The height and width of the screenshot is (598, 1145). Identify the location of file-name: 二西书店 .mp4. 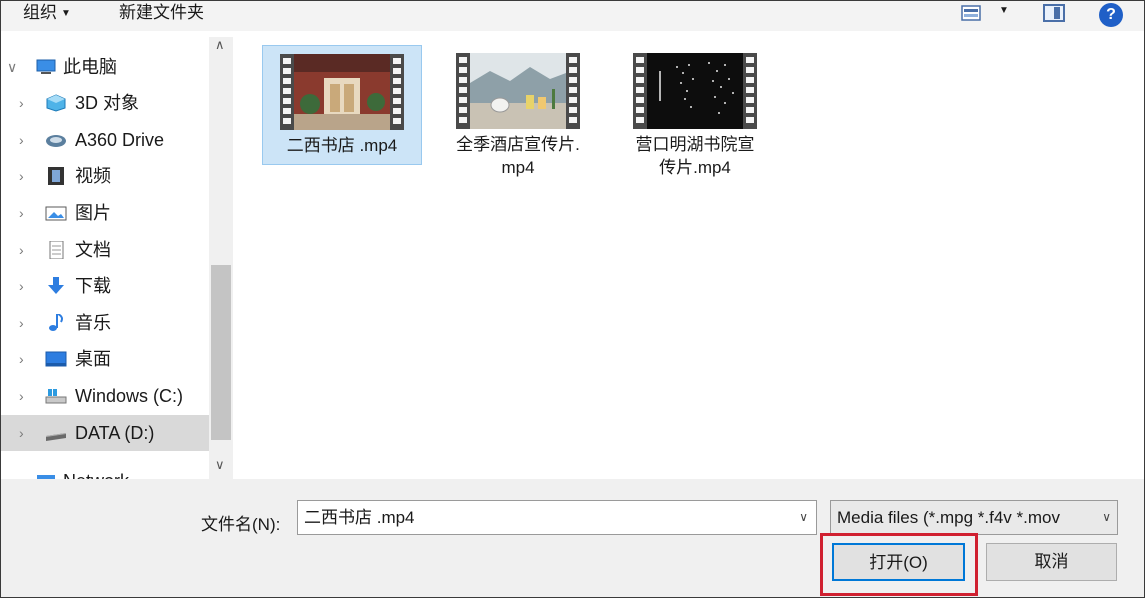
(342, 145).